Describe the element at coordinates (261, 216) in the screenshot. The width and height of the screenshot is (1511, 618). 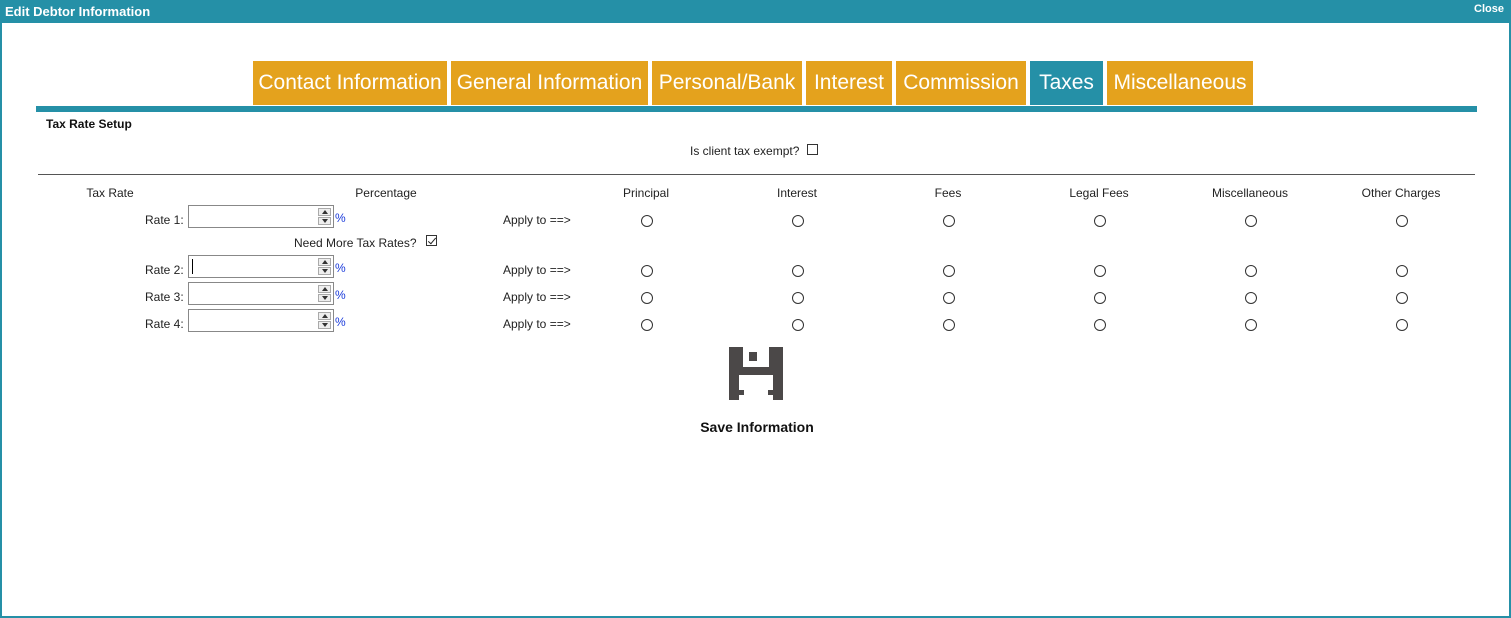
I see `rate-1-input` at that location.